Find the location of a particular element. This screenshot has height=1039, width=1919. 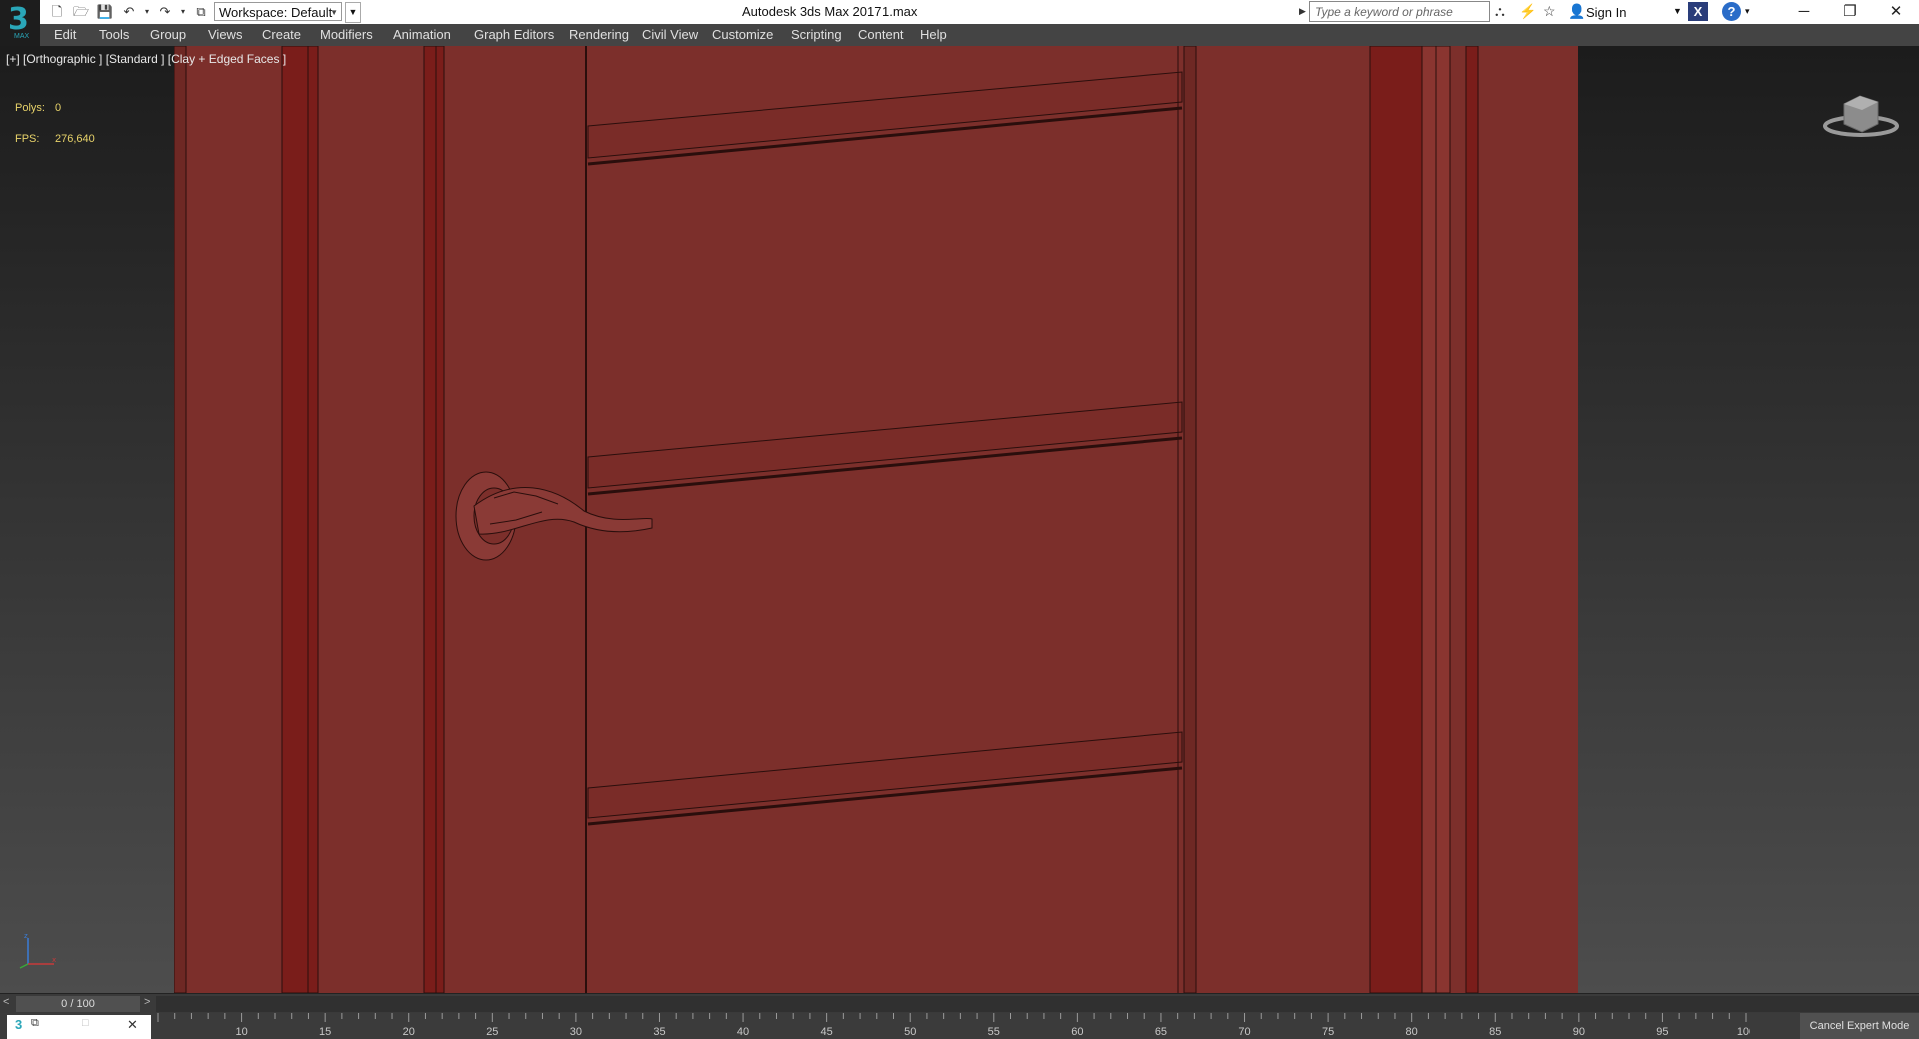

menu-animation: Animation is located at coordinates (422, 34).